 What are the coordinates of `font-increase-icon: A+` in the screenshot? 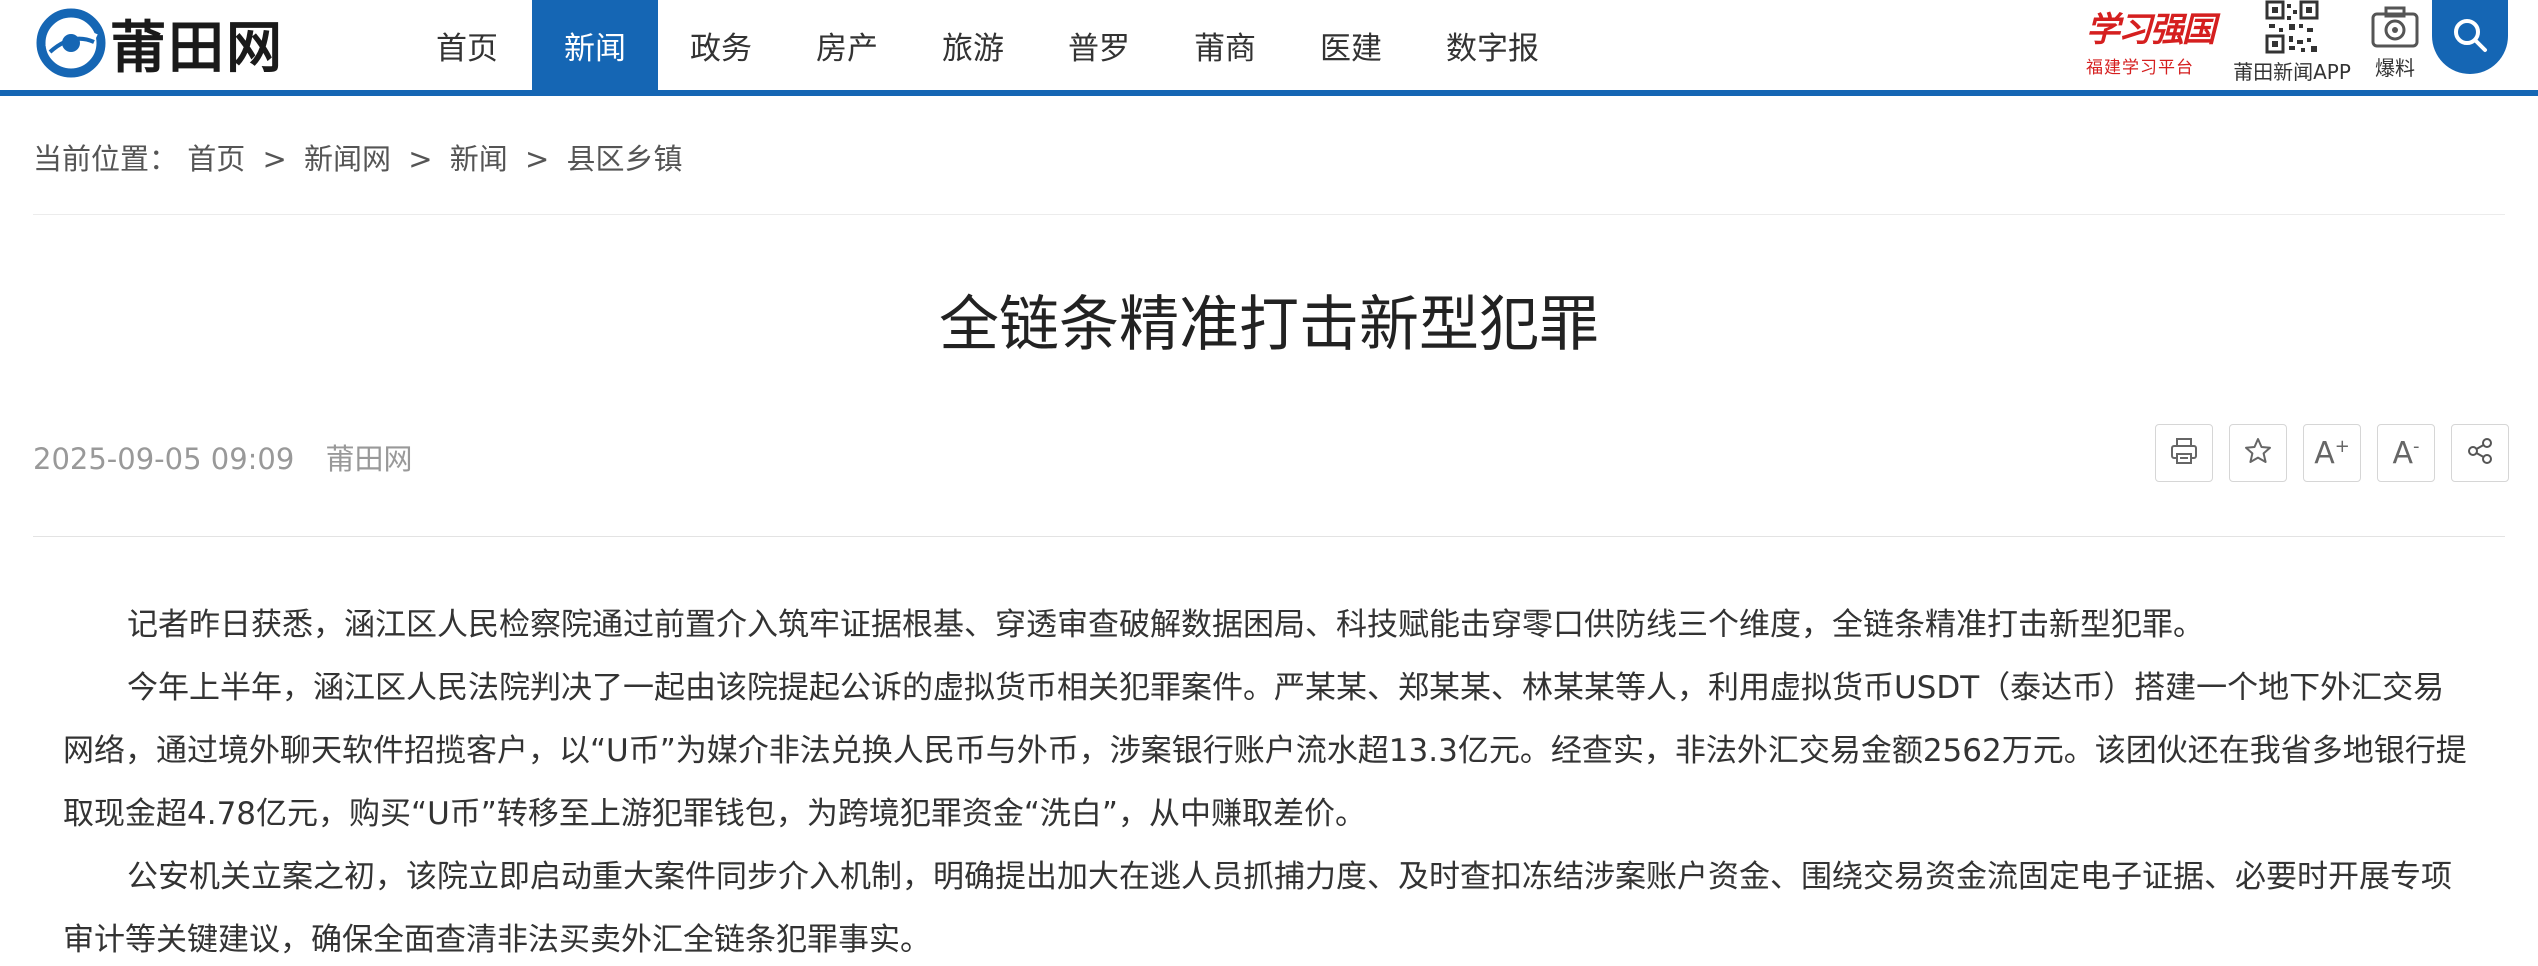 It's located at (2332, 453).